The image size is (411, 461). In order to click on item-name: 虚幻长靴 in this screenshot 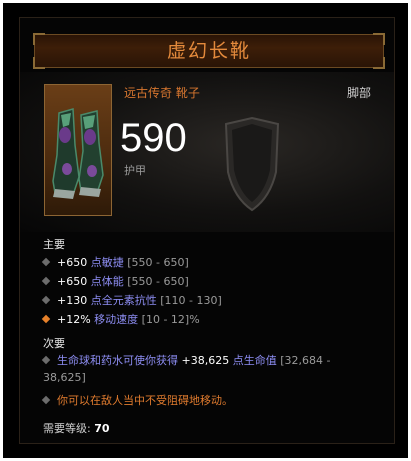, I will do `click(208, 51)`.